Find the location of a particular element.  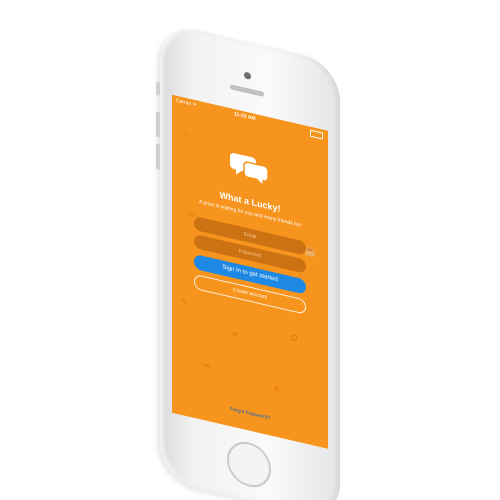

chat-bubbles-logo-icon is located at coordinates (249, 170).